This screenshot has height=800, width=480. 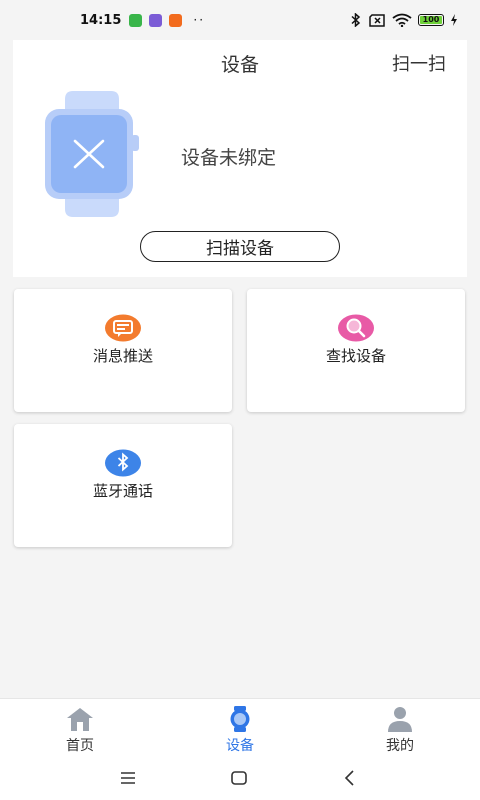 What do you see at coordinates (136, 20) in the screenshot?
I see `wechat-notification-icon` at bounding box center [136, 20].